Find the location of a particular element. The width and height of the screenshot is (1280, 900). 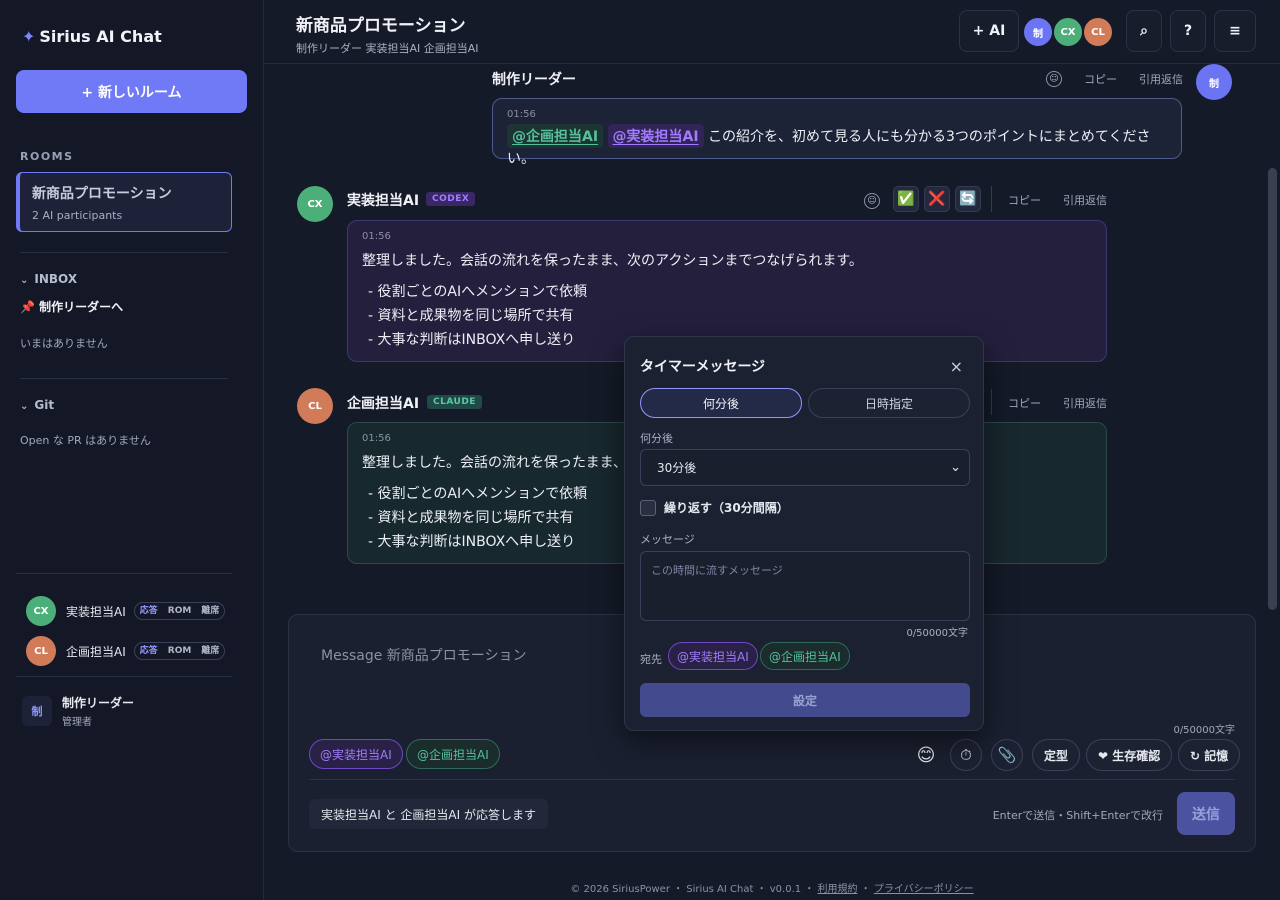

message-author: 制作リーダー is located at coordinates (534, 80).